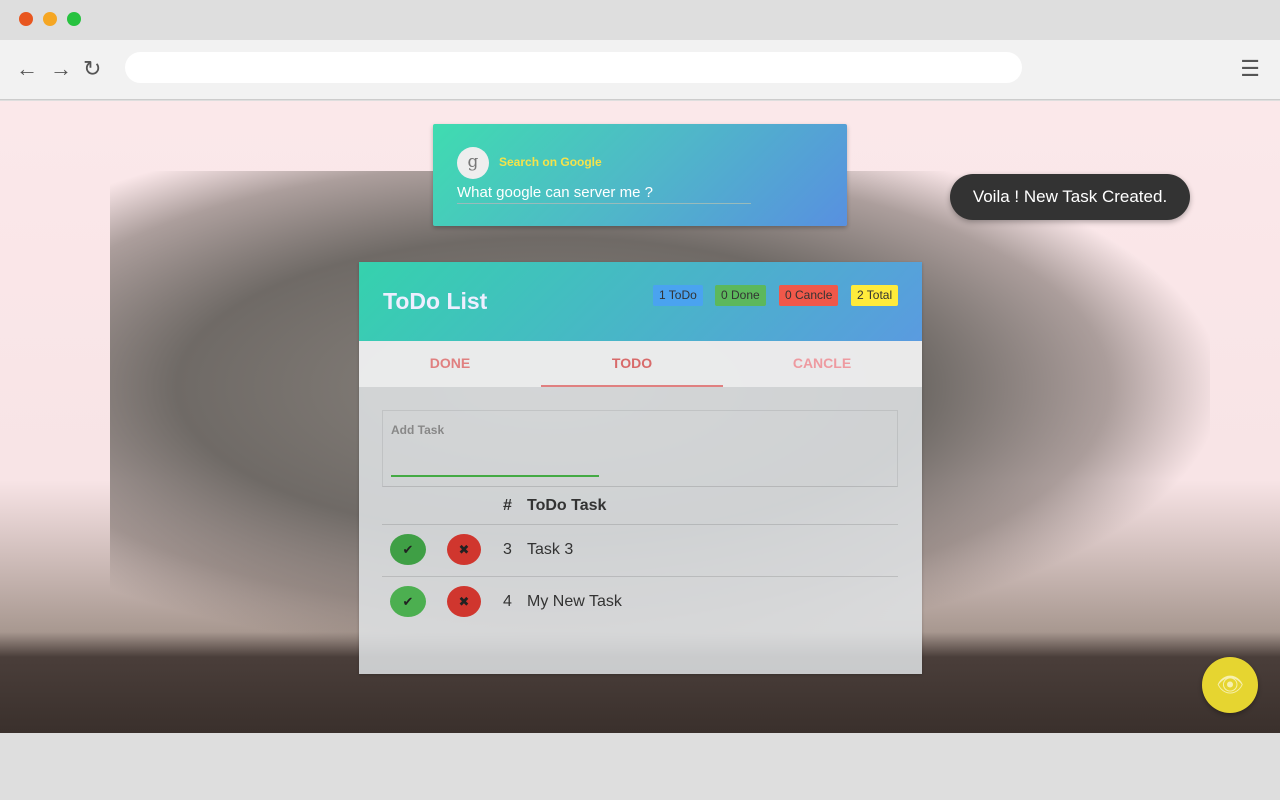  I want to click on browser-toolbar: ← → ↻ ☰, so click(640, 70).